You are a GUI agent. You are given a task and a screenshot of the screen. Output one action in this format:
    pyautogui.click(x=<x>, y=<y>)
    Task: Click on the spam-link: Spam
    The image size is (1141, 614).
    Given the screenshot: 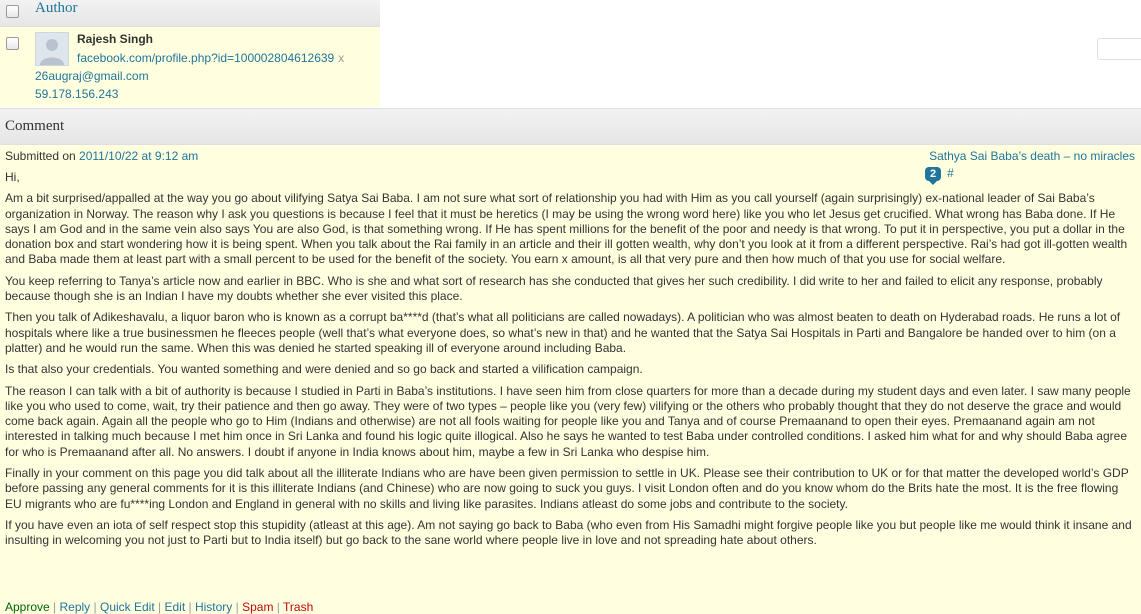 What is the action you would take?
    pyautogui.click(x=257, y=607)
    